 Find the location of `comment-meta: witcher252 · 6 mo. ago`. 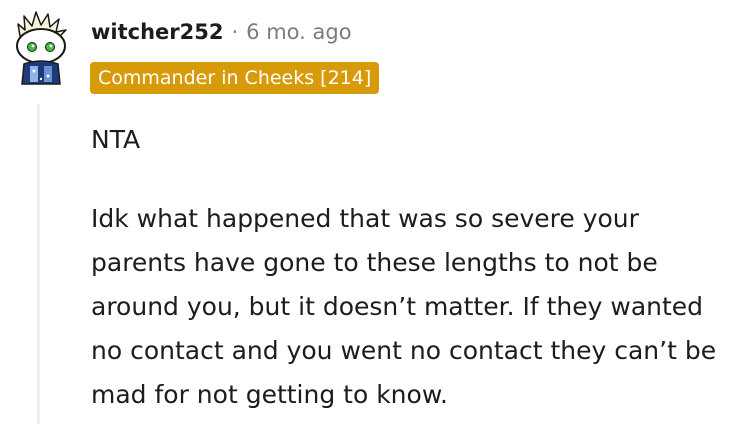

comment-meta: witcher252 · 6 mo. ago is located at coordinates (221, 32).